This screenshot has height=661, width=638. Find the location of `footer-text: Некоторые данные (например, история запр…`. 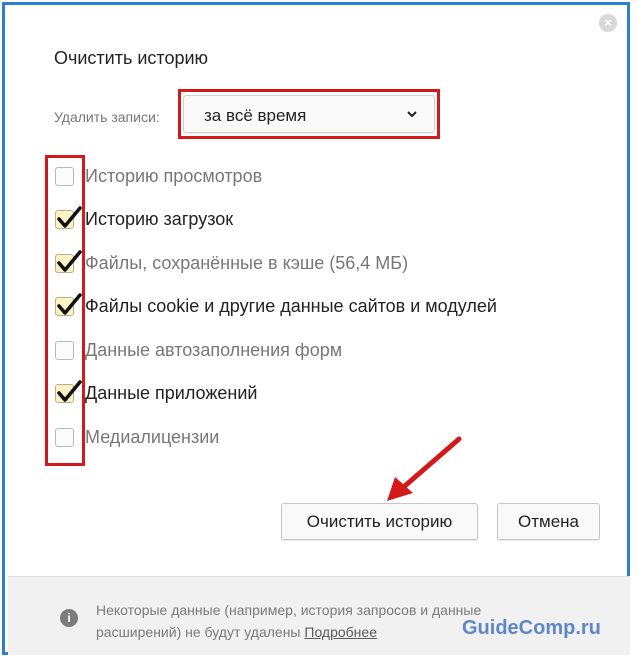

footer-text: Некоторые данные (например, история запр… is located at coordinates (289, 621).